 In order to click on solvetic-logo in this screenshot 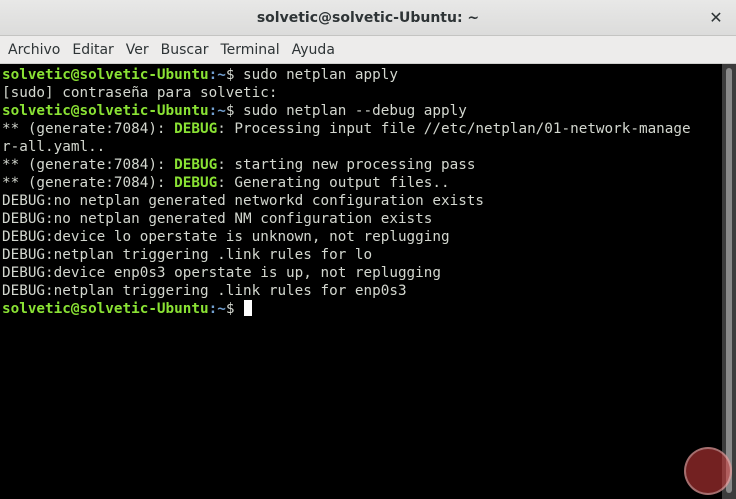, I will do `click(708, 471)`.